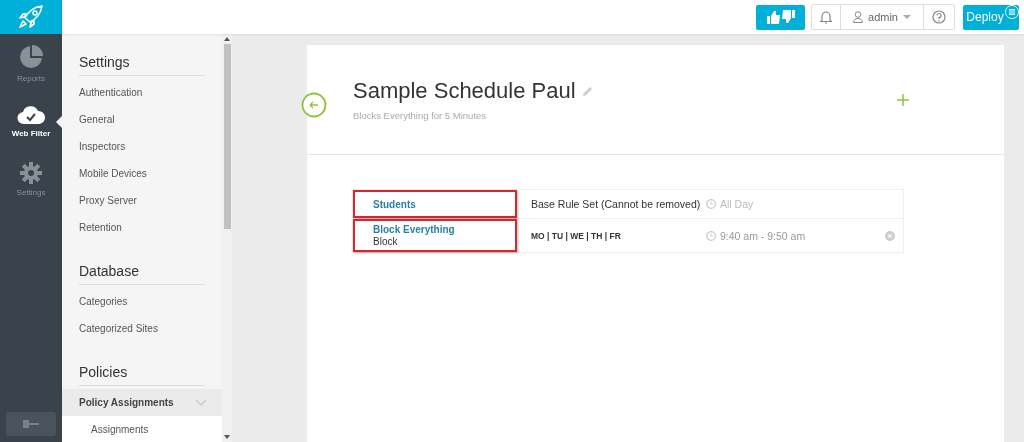 The image size is (1024, 442). I want to click on sidebar-item: Assignments, so click(142, 429).